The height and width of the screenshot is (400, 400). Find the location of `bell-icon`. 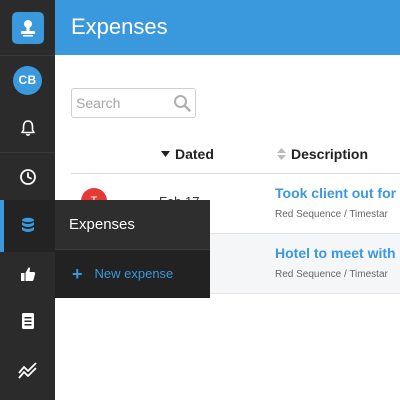

bell-icon is located at coordinates (28, 128).